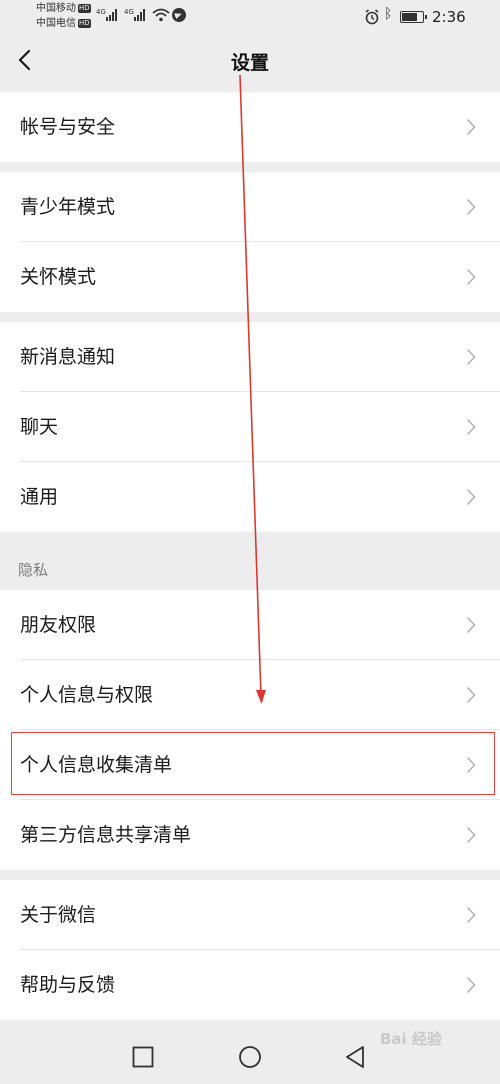 This screenshot has width=500, height=1084. I want to click on watermark: Bai 经验, so click(411, 1039).